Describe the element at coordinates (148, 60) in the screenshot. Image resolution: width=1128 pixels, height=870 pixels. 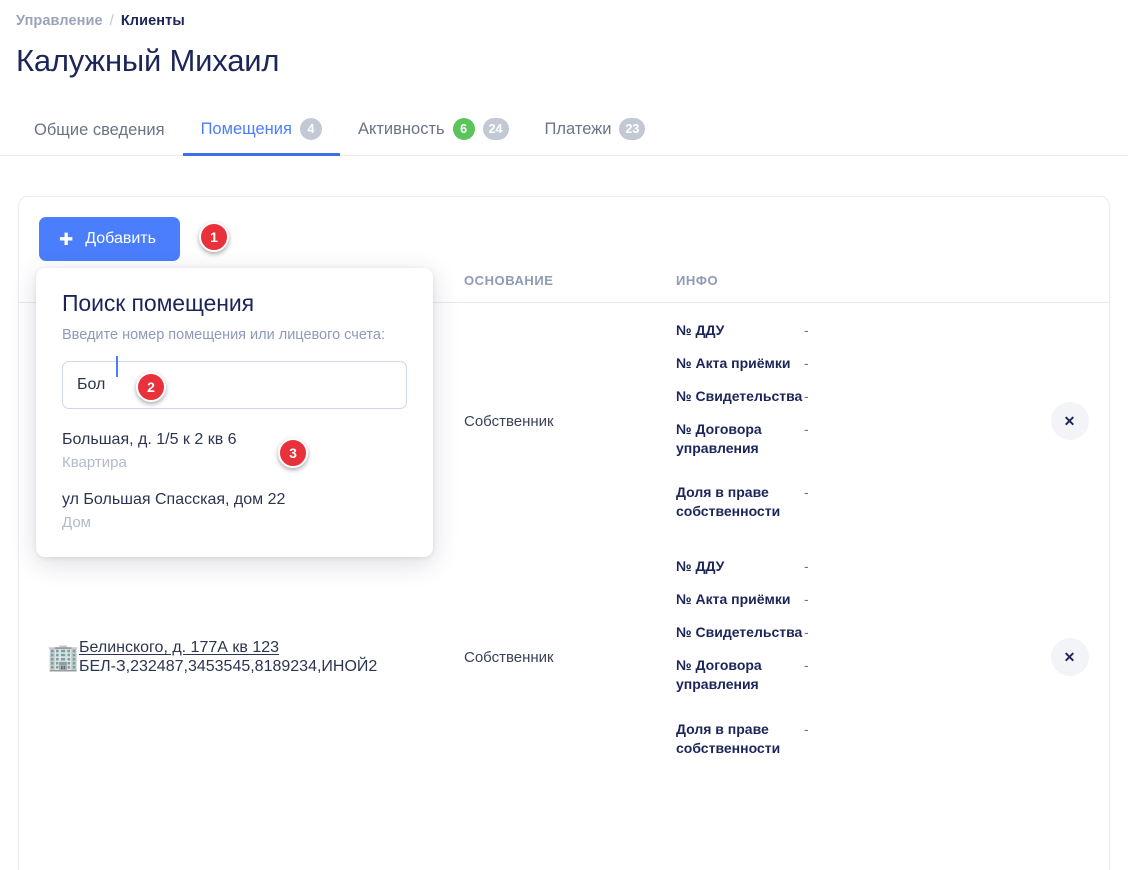
I see `page-title: Калужный Михаил` at that location.